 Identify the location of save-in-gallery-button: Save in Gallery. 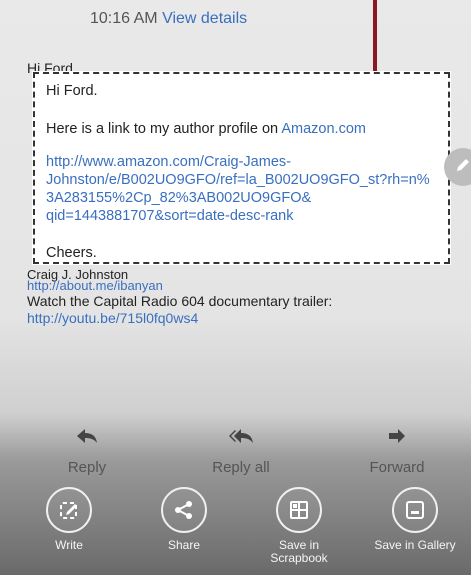
(415, 519).